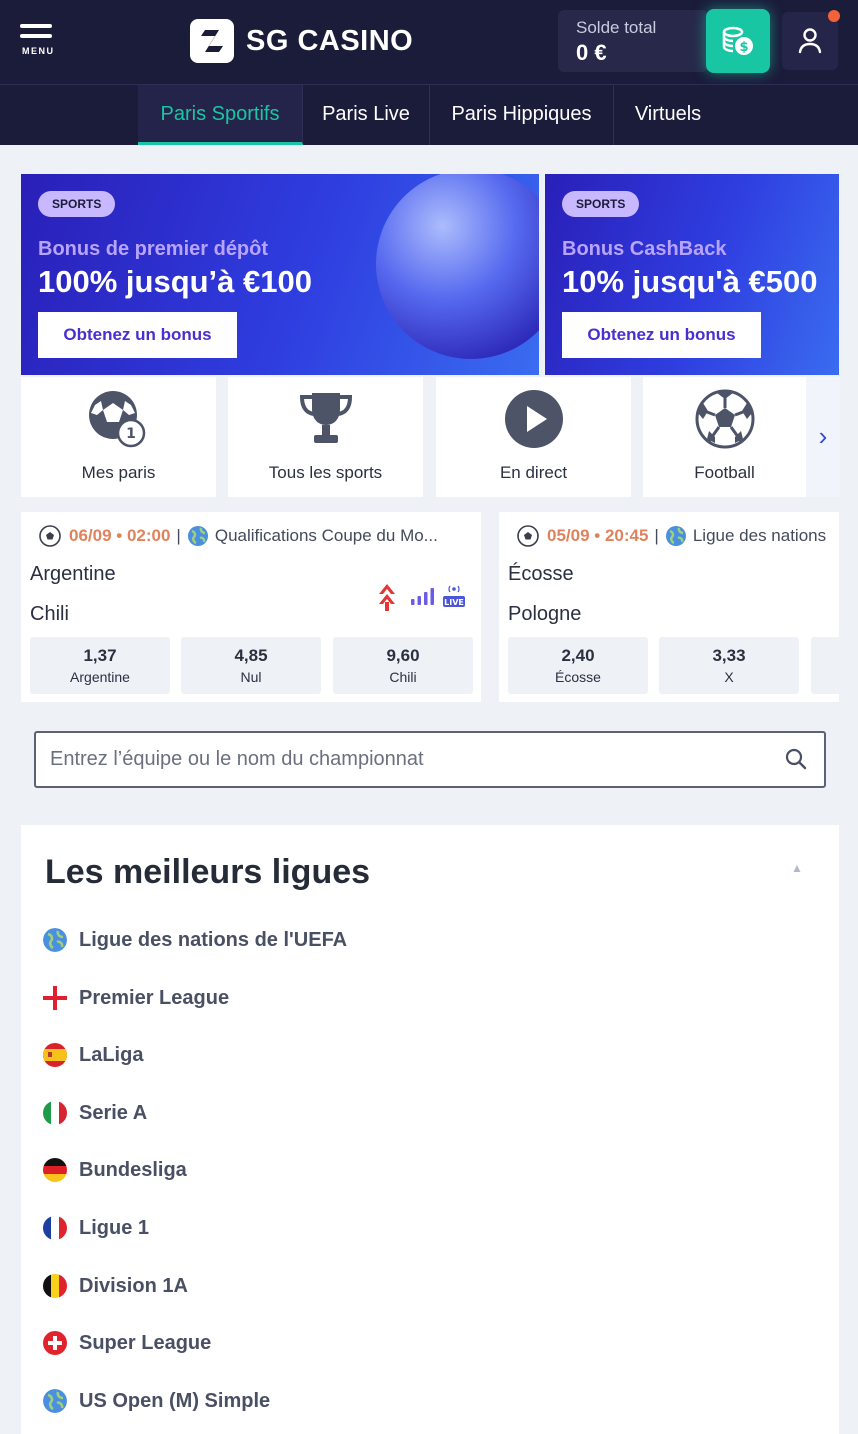 This screenshot has width=858, height=1434. Describe the element at coordinates (454, 596) in the screenshot. I see `live-stream-icon: LIVE` at that location.